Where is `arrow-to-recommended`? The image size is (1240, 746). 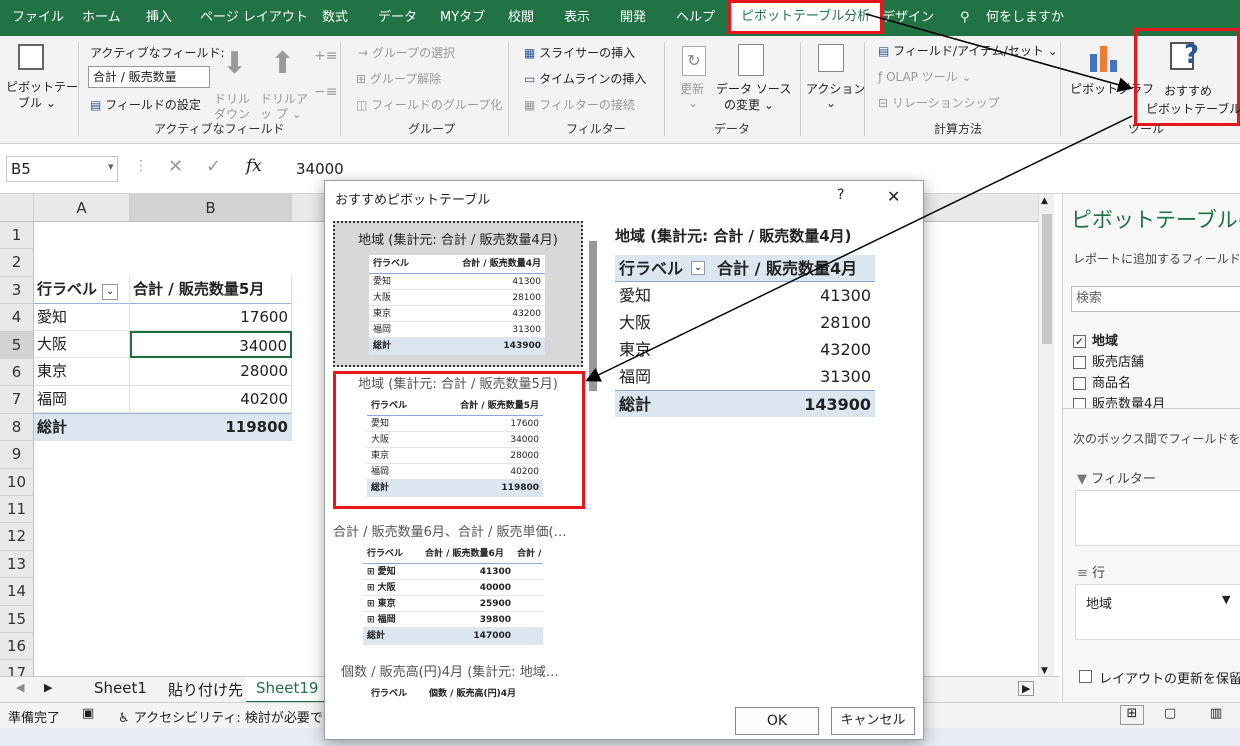 arrow-to-recommended is located at coordinates (999, 52).